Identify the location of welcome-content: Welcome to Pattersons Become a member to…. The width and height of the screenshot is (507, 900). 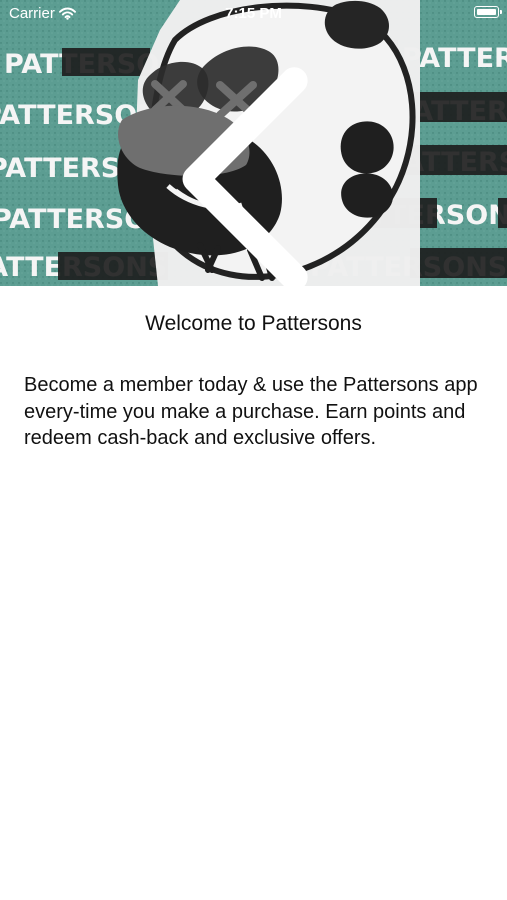
(253, 380).